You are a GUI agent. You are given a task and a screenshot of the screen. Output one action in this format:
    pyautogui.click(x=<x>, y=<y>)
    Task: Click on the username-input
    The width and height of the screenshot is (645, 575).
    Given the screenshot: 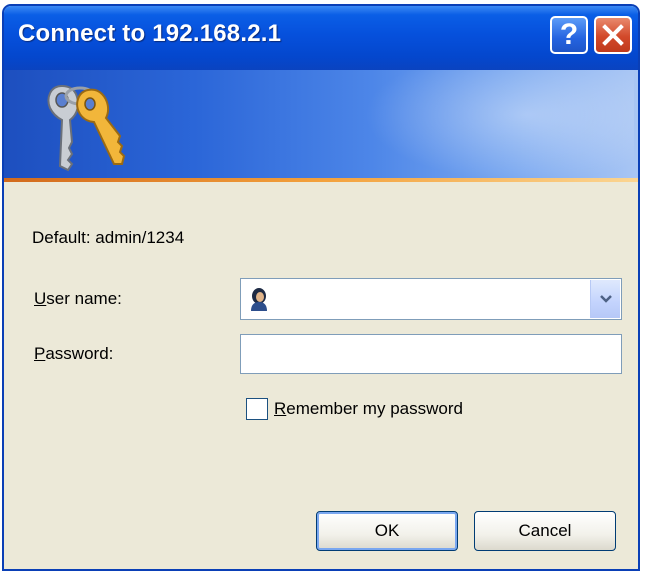 What is the action you would take?
    pyautogui.click(x=427, y=300)
    